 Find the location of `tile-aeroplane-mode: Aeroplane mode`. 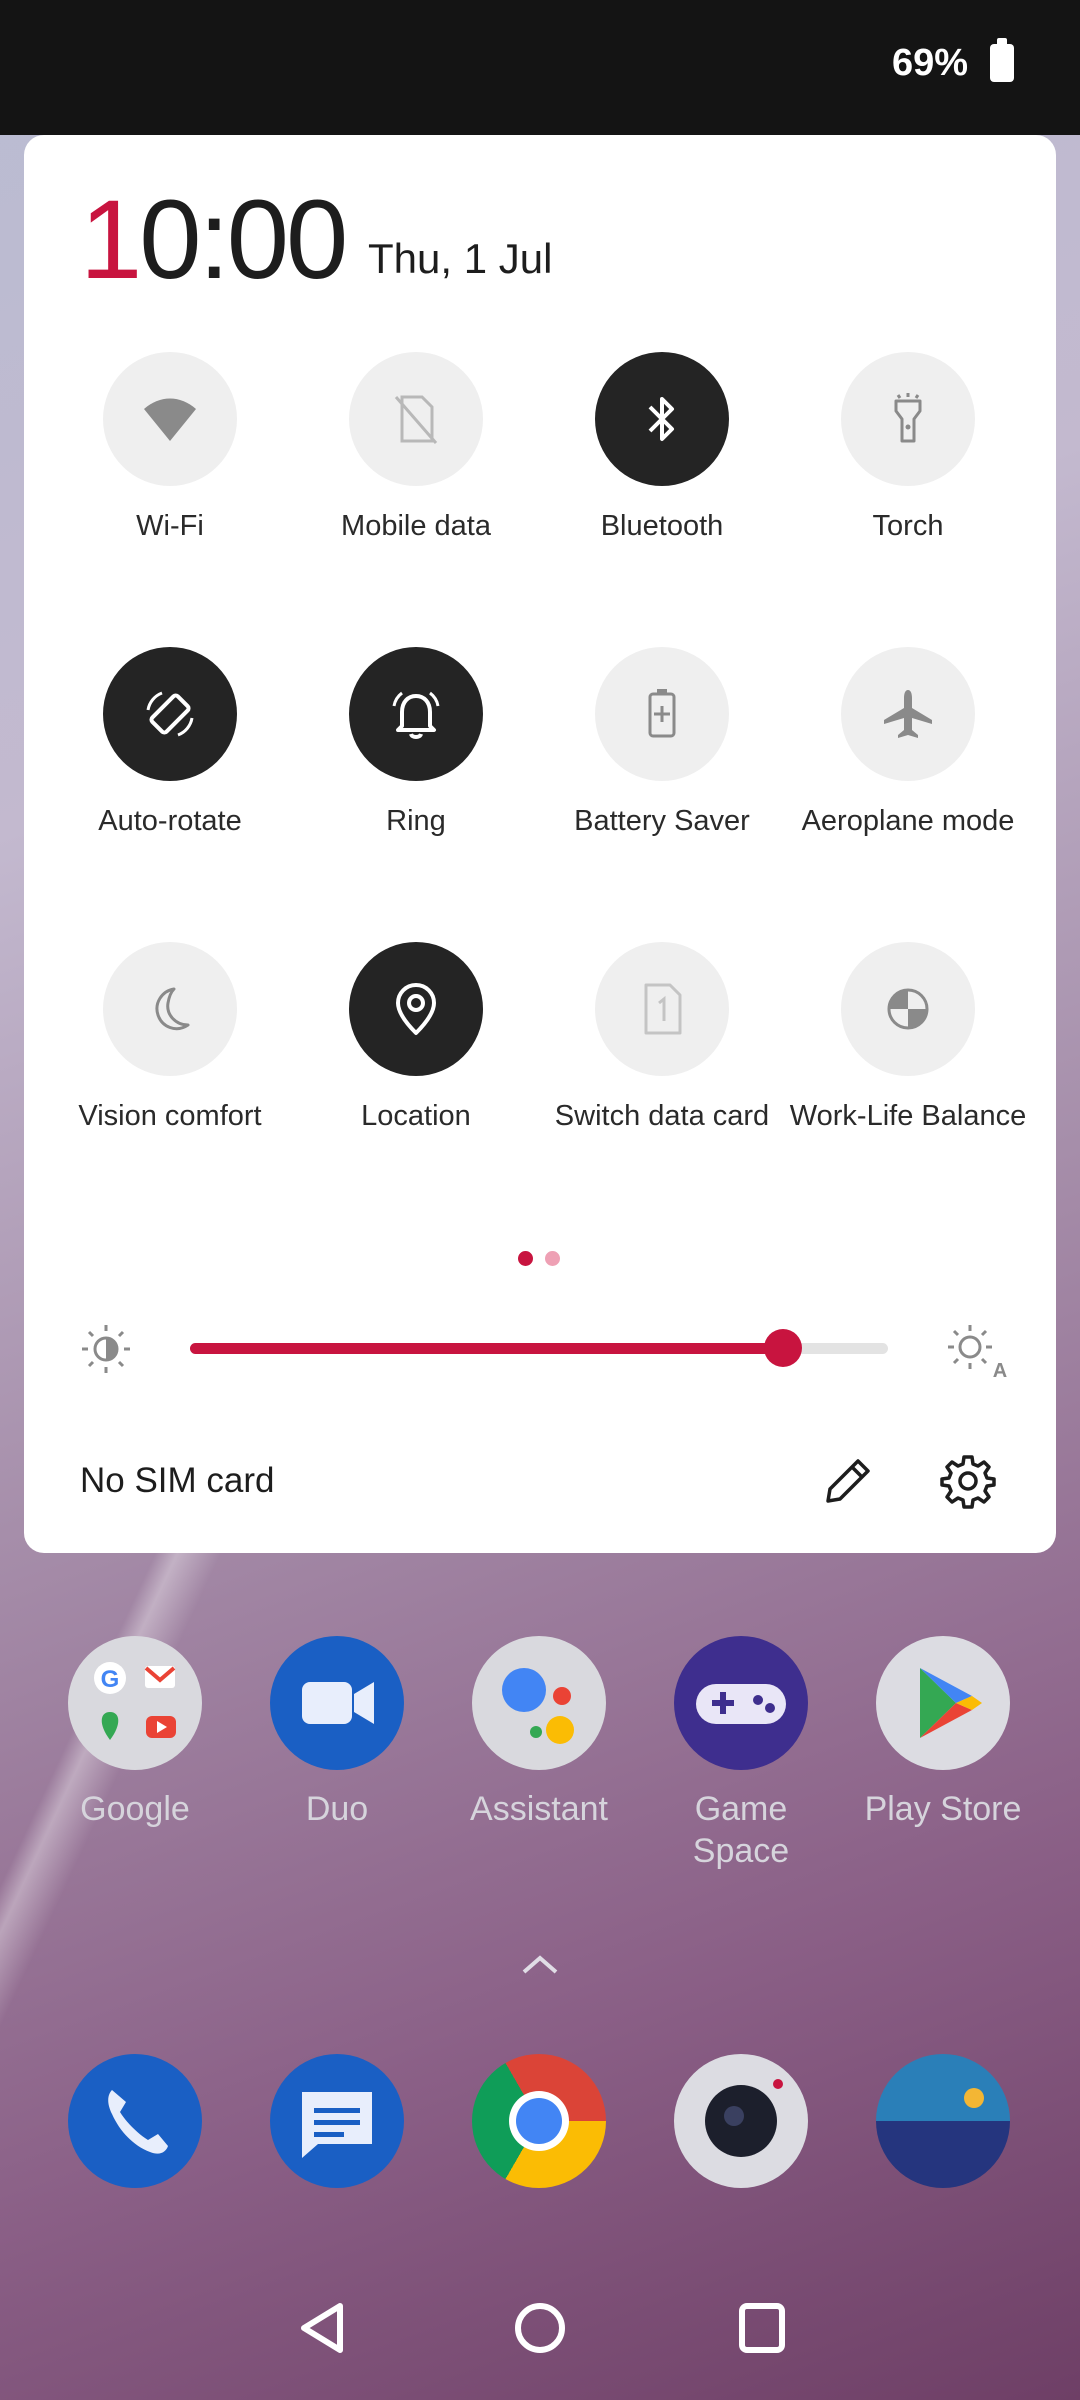

tile-aeroplane-mode: Aeroplane mode is located at coordinates (908, 742).